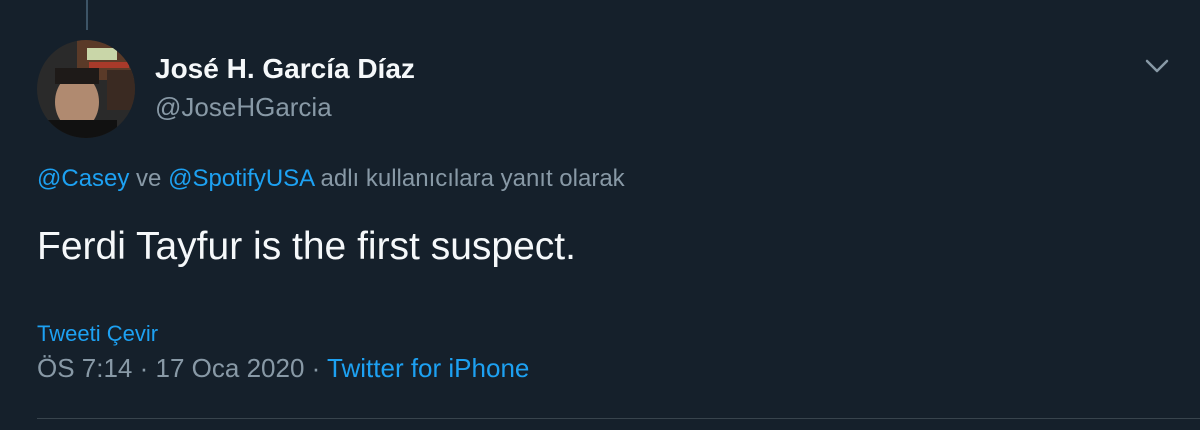  What do you see at coordinates (87, 15) in the screenshot?
I see `thread-connector-line` at bounding box center [87, 15].